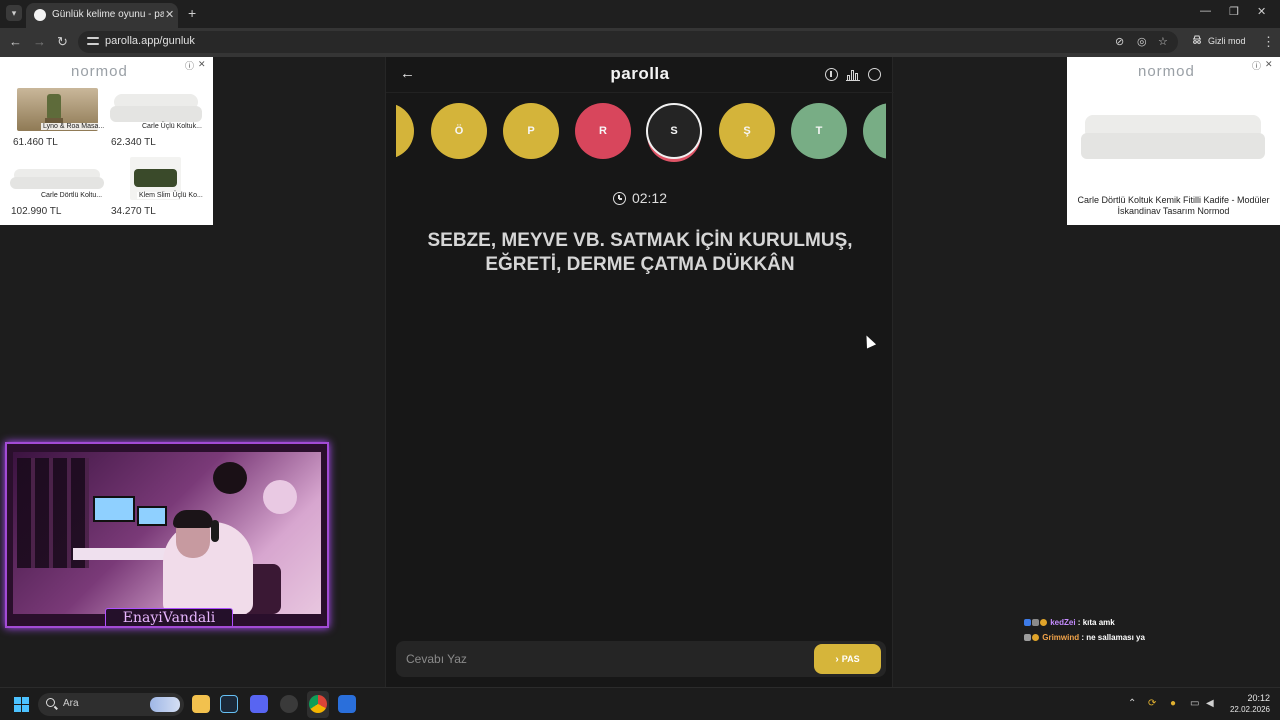 The width and height of the screenshot is (1280, 720). What do you see at coordinates (1194, 703) in the screenshot?
I see `display-icon: ▭` at bounding box center [1194, 703].